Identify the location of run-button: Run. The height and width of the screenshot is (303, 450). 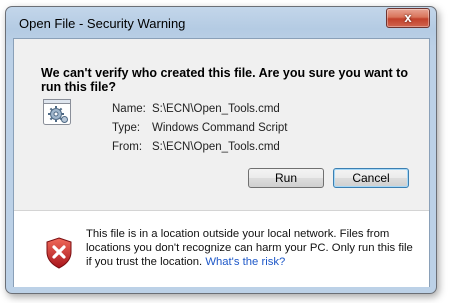
(286, 178).